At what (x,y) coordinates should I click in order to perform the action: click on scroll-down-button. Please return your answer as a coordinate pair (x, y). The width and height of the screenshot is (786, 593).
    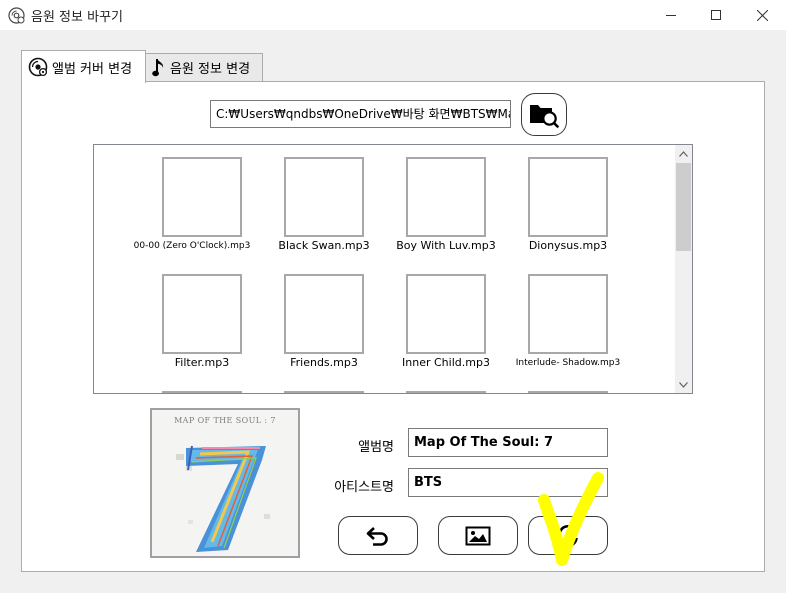
    Looking at the image, I should click on (683, 384).